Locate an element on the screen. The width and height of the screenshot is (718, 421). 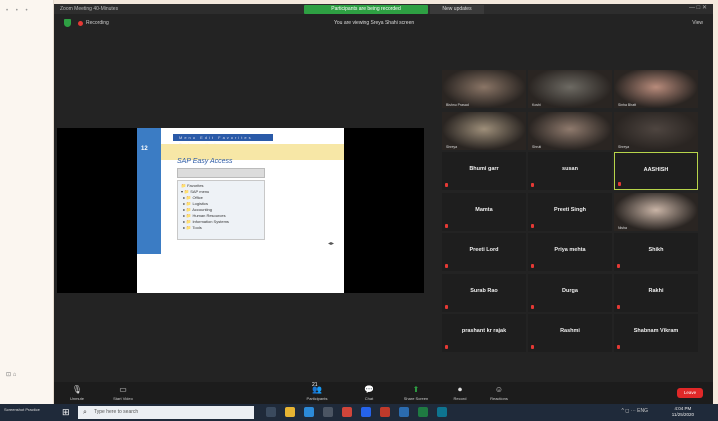
participant-tile: Preeti Singh is located at coordinates (570, 212).